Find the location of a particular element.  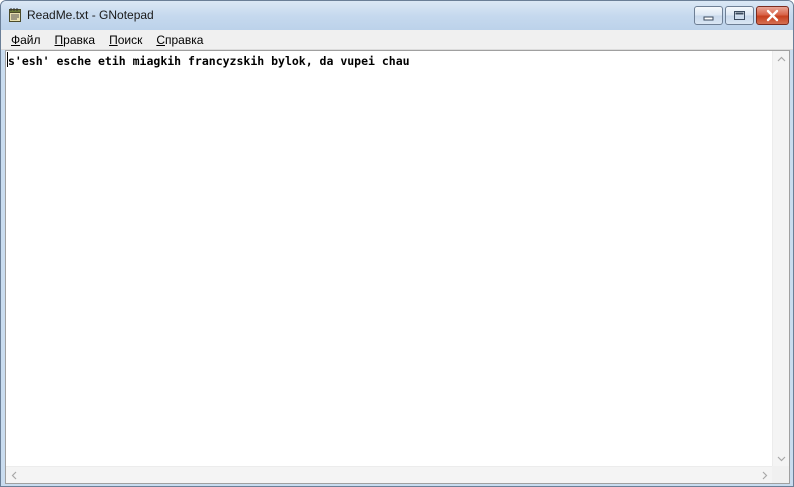

maximize-button is located at coordinates (739, 15).